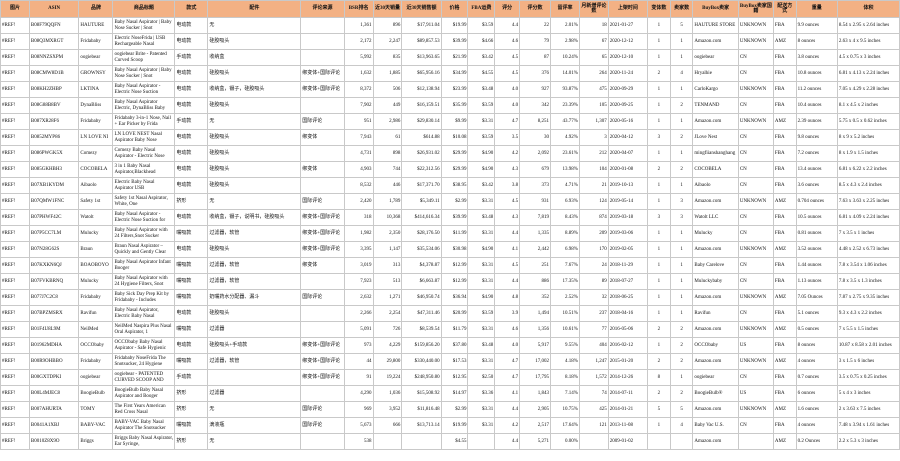 This screenshot has height=461, width=900. I want to click on table-cell: 0.5 ounces, so click(816, 329).